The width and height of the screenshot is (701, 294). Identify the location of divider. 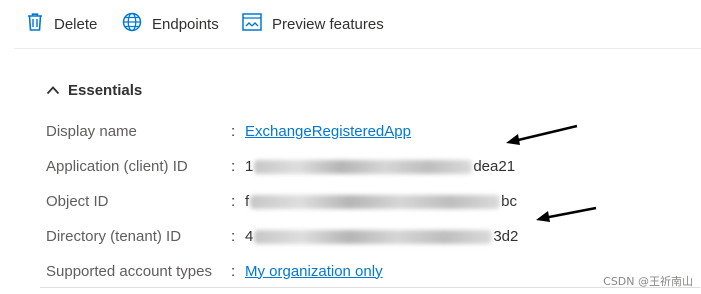
(370, 287).